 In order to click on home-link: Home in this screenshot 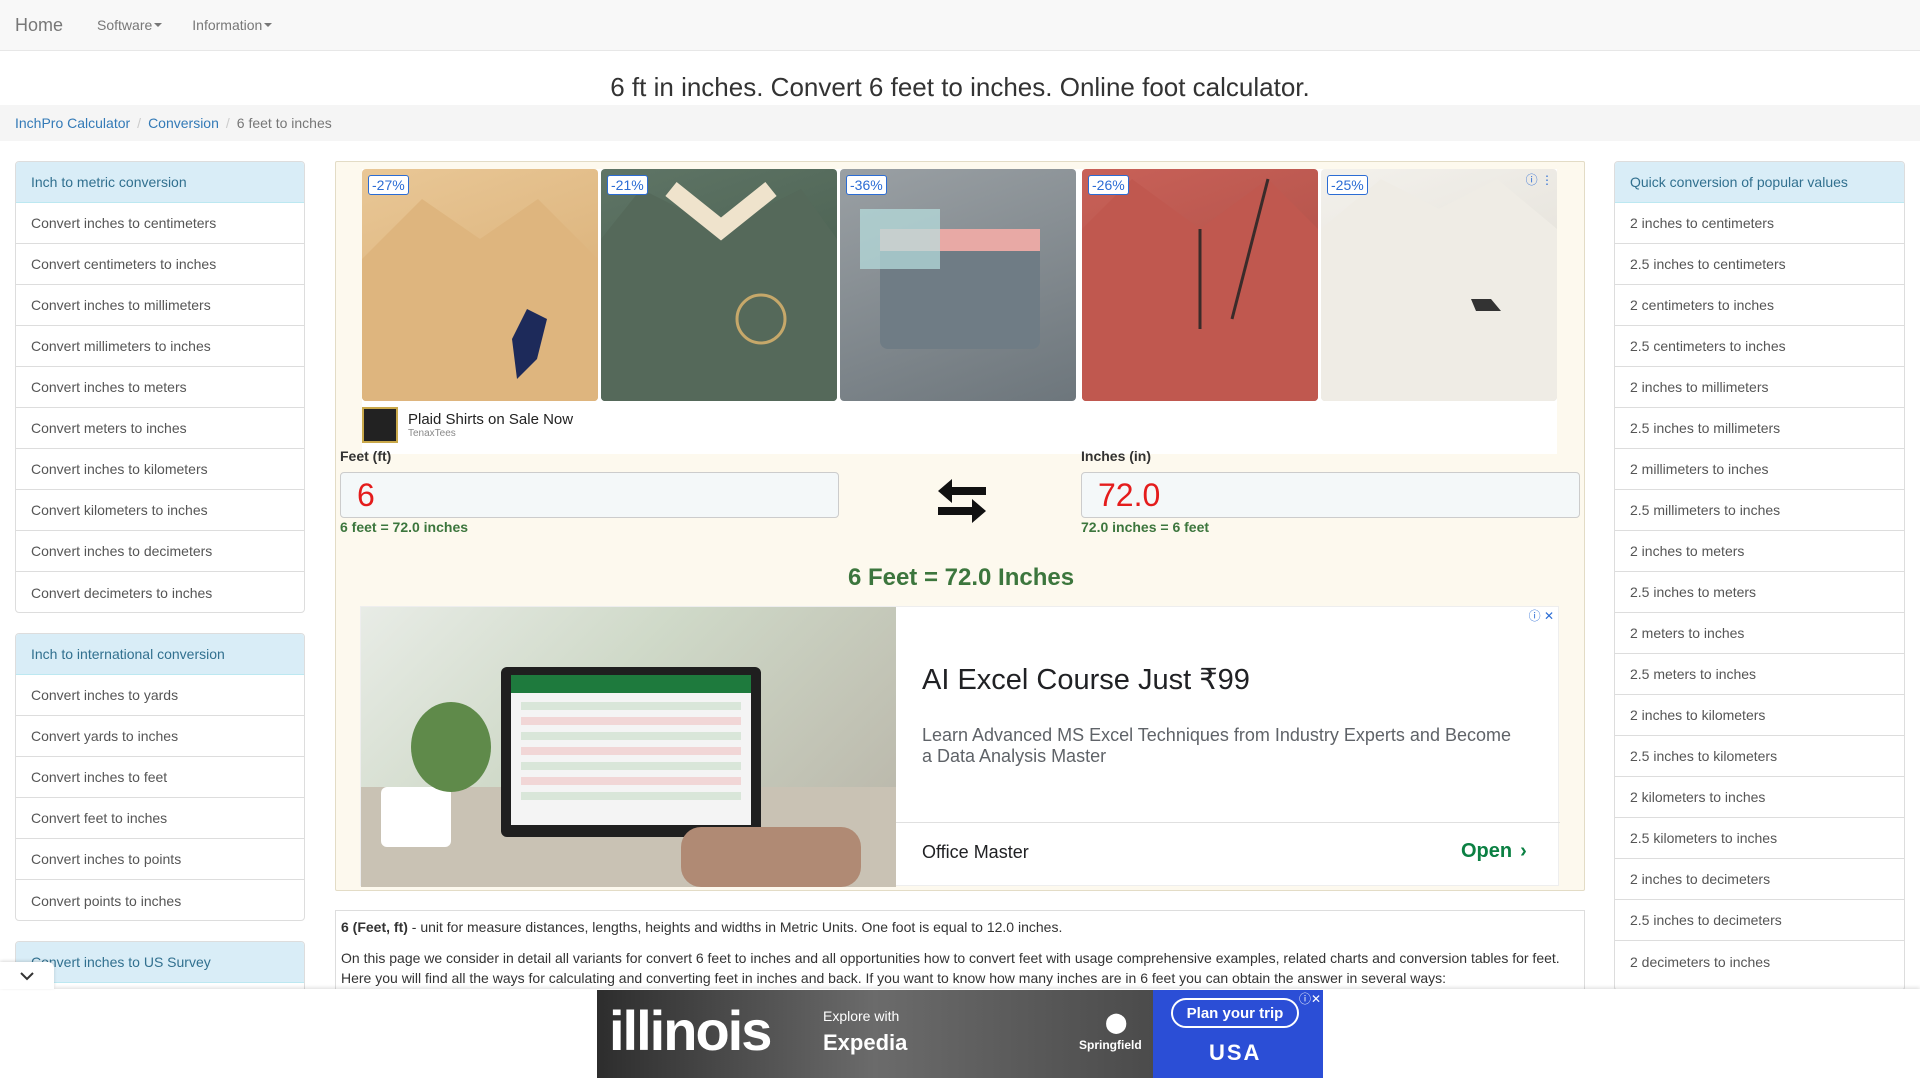, I will do `click(39, 25)`.